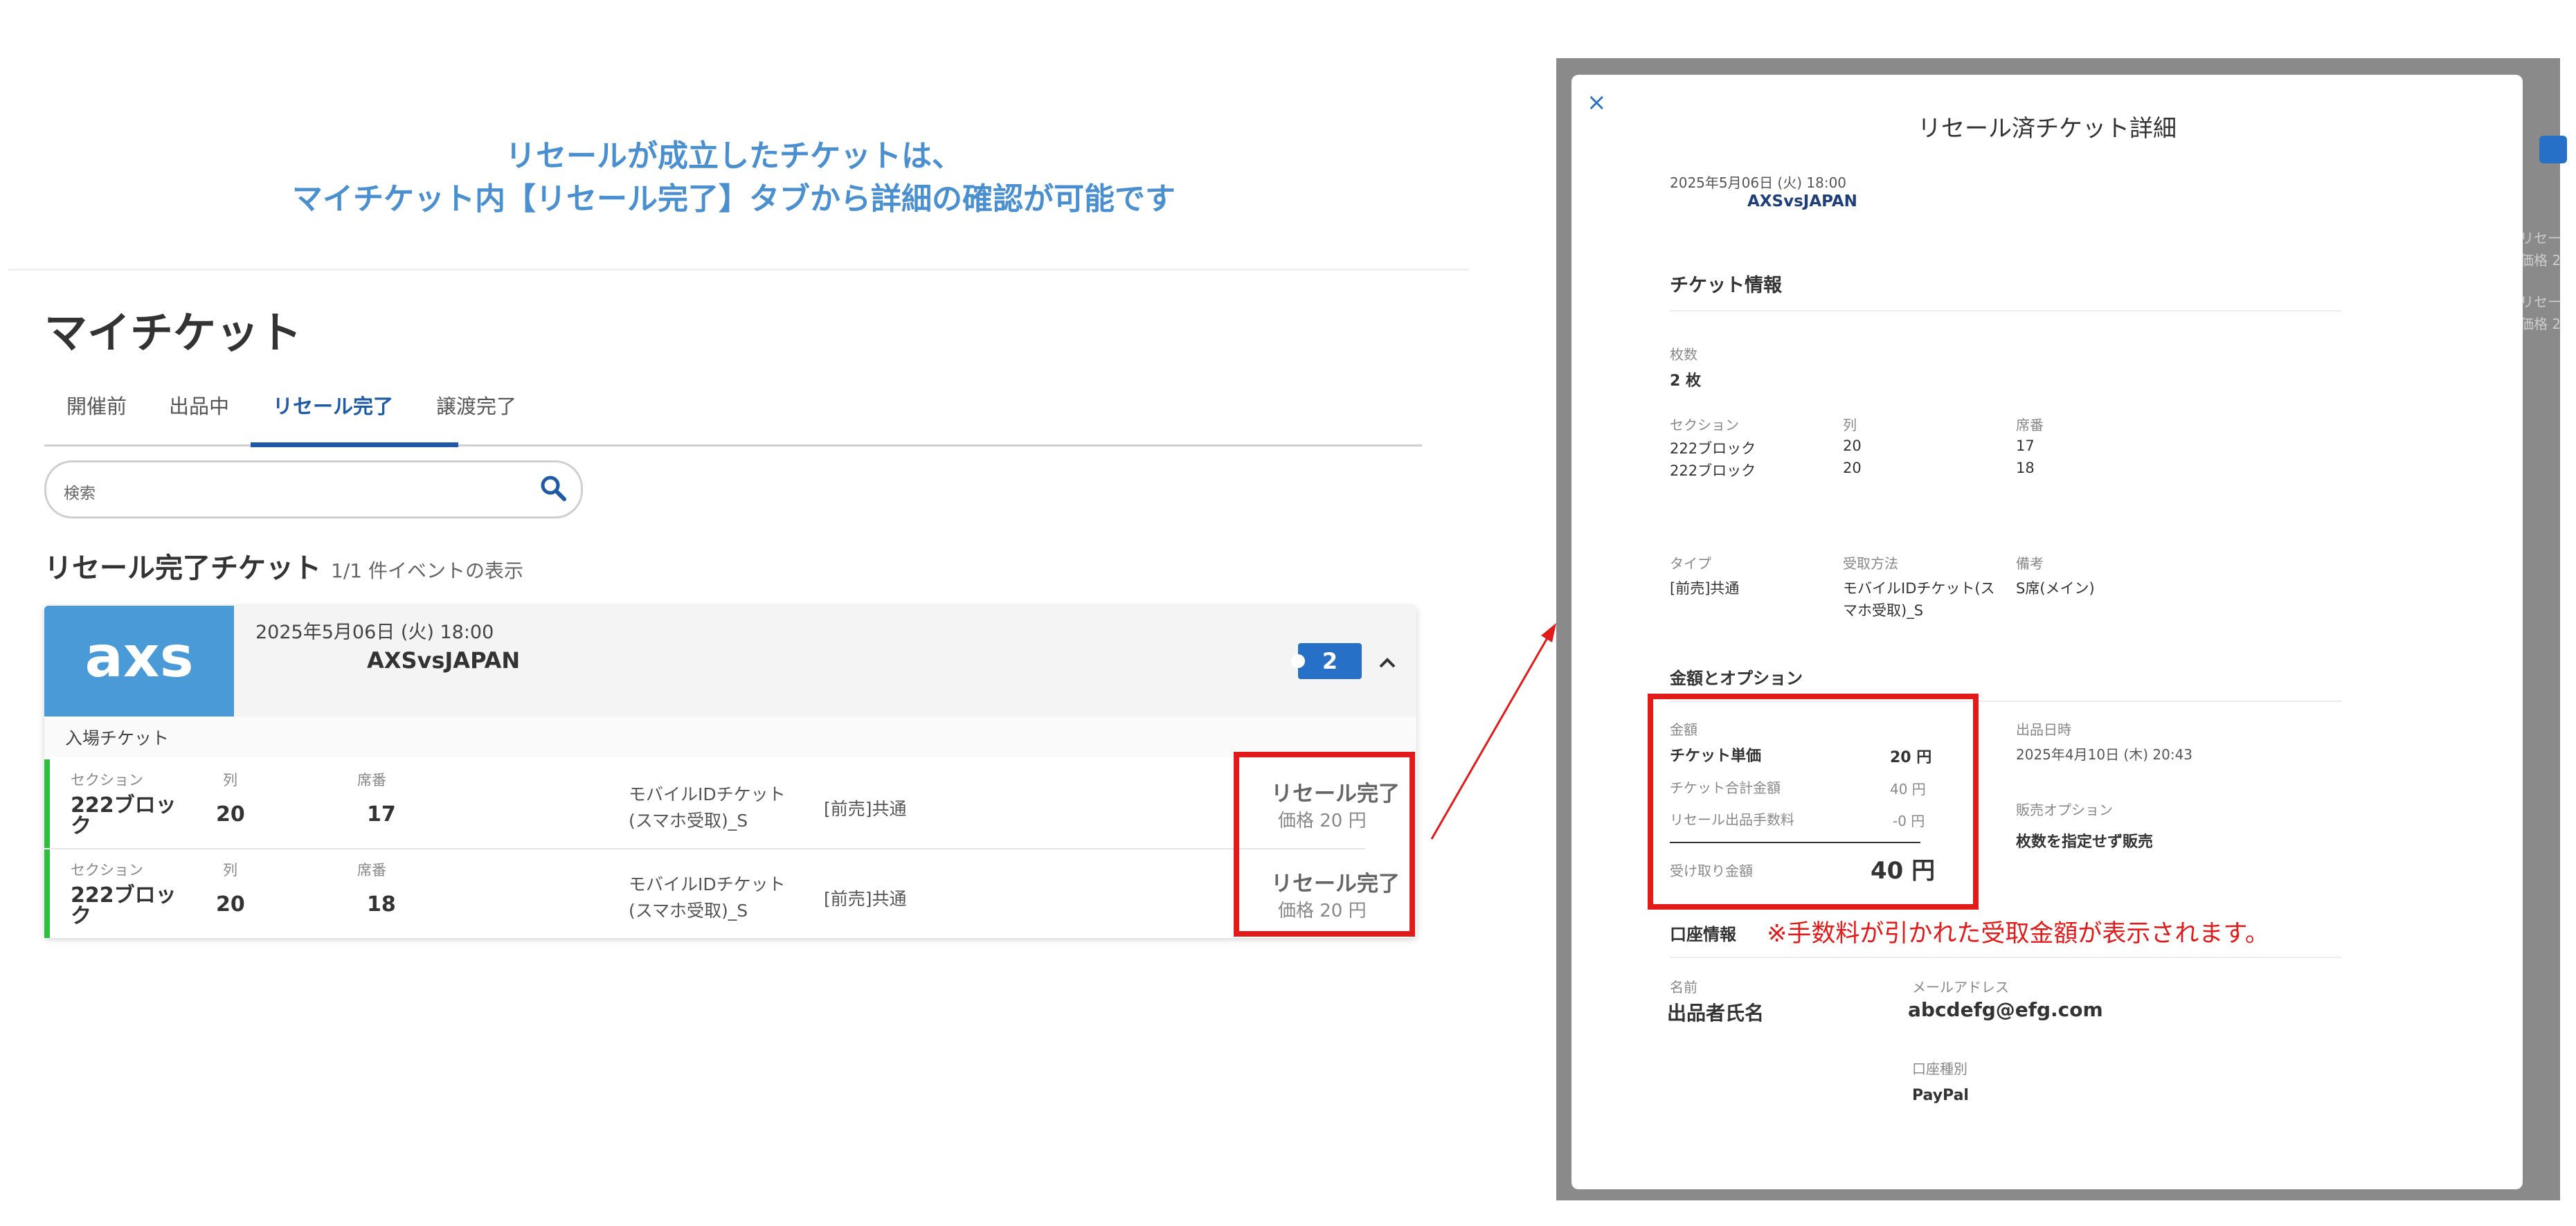 The height and width of the screenshot is (1226, 2576). I want to click on modal-title: リセール済チケット詳細, so click(2047, 129).